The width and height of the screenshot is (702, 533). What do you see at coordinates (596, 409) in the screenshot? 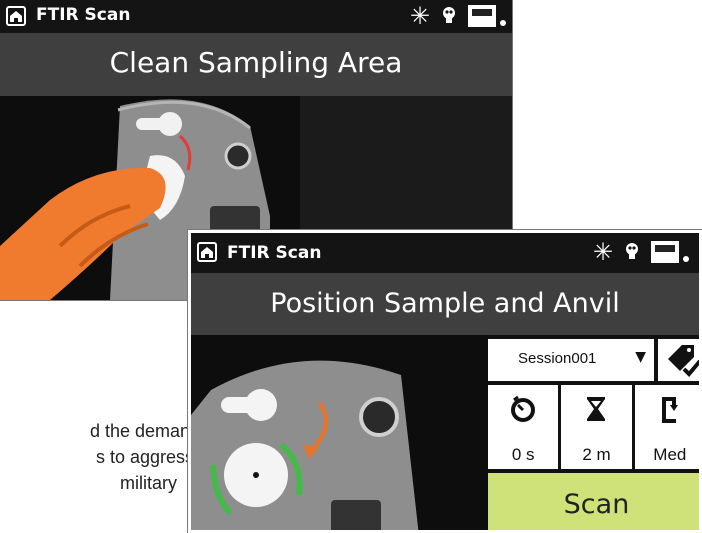
I see `hourglass-icon` at bounding box center [596, 409].